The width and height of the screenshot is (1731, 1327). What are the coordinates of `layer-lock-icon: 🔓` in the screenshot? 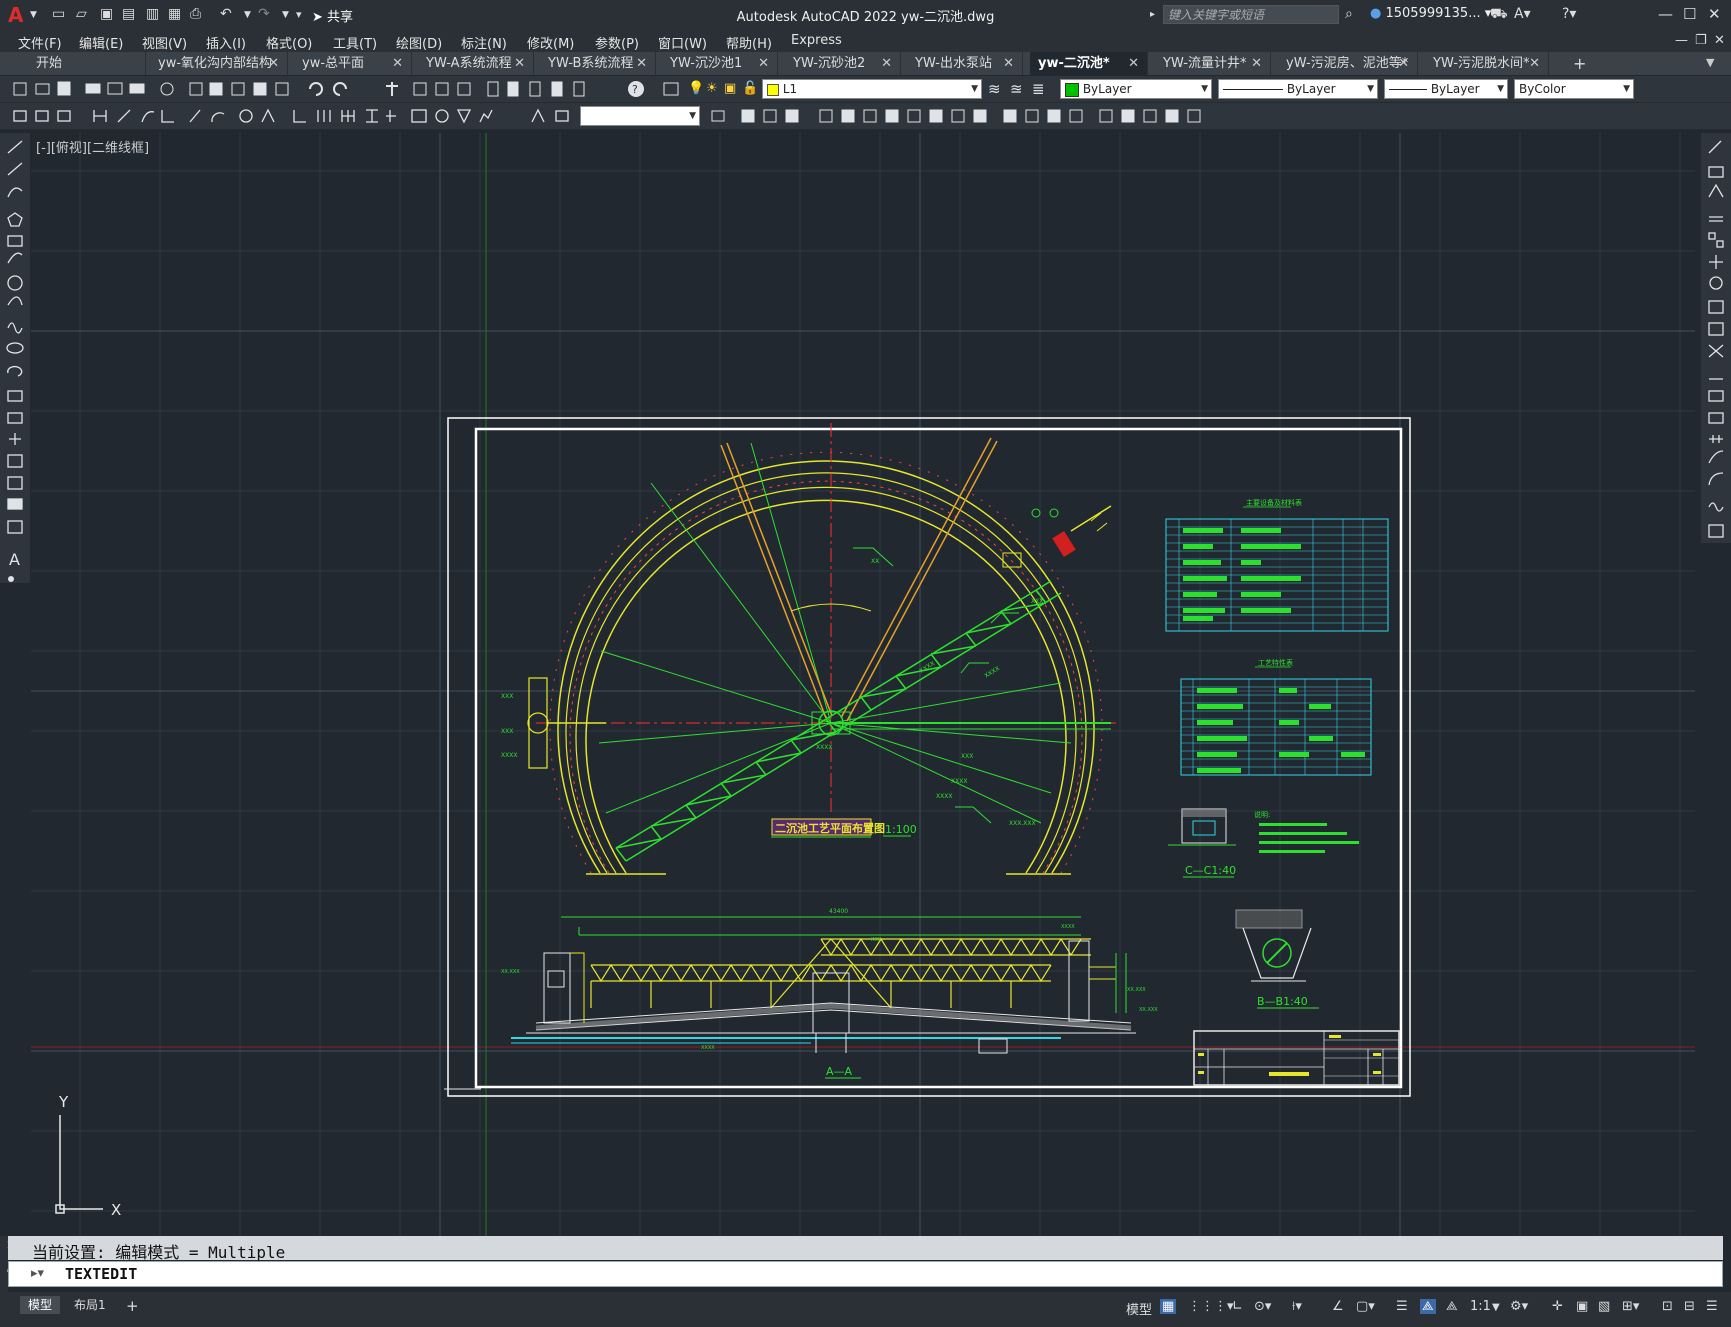 It's located at (750, 88).